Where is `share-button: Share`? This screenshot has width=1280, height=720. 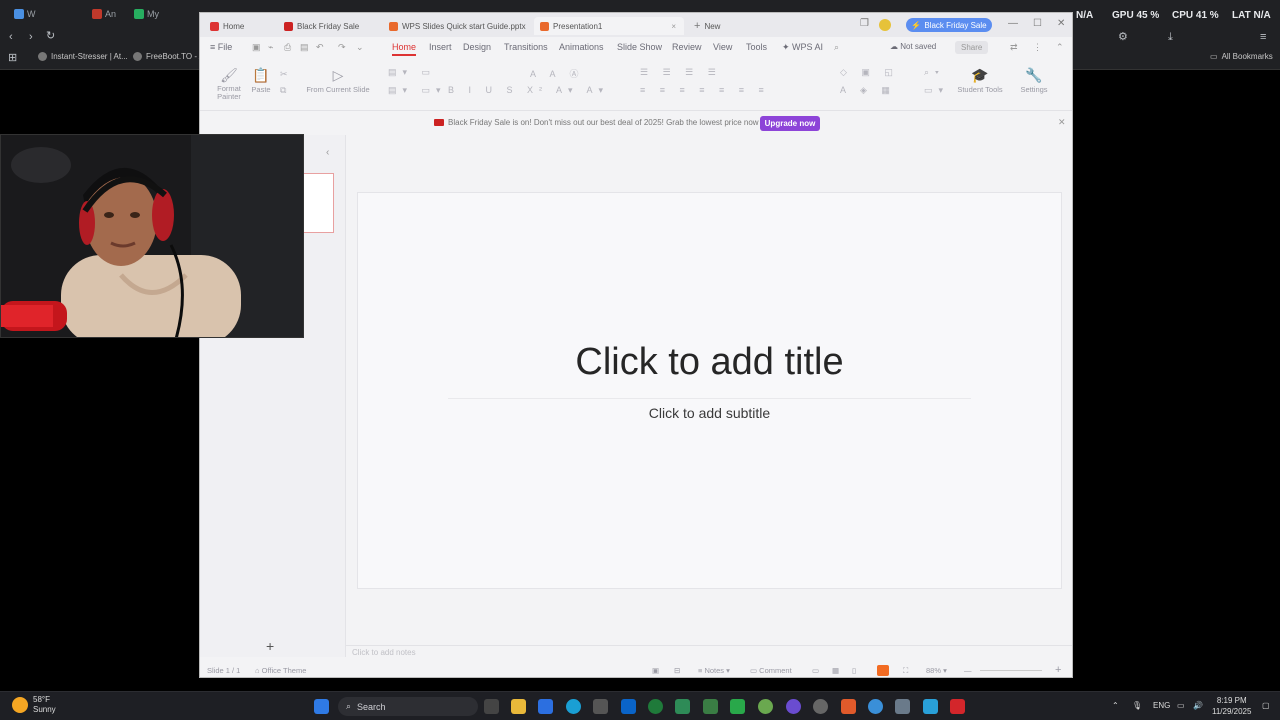 share-button: Share is located at coordinates (972, 47).